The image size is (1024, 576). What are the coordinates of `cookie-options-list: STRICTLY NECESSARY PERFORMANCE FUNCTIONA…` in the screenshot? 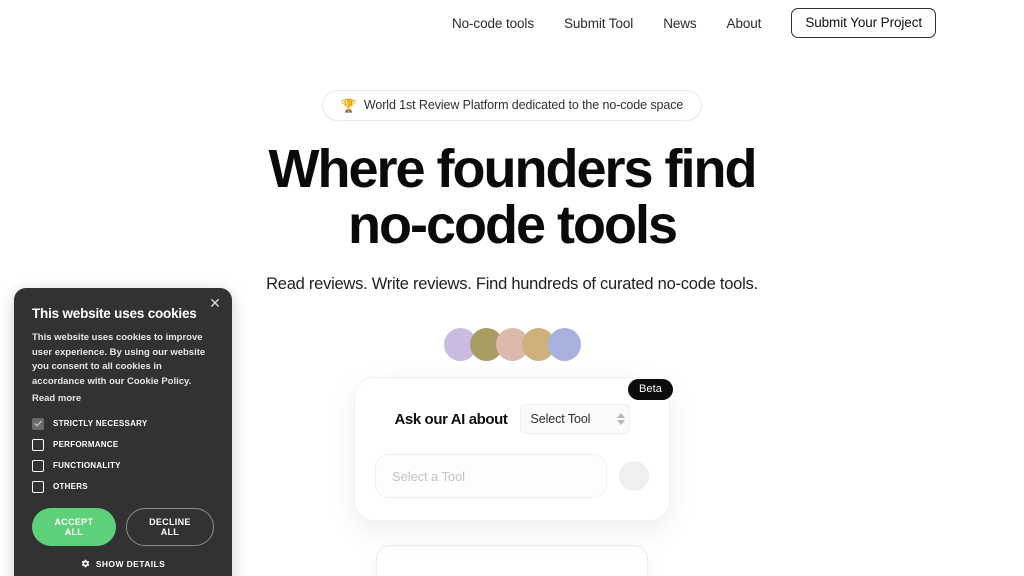 It's located at (123, 455).